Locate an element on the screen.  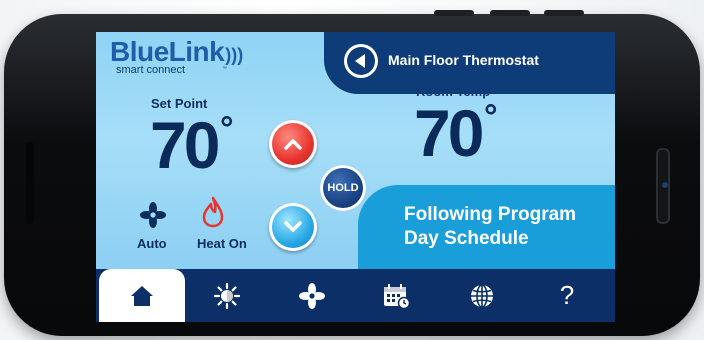
tab-help: ? is located at coordinates (567, 295).